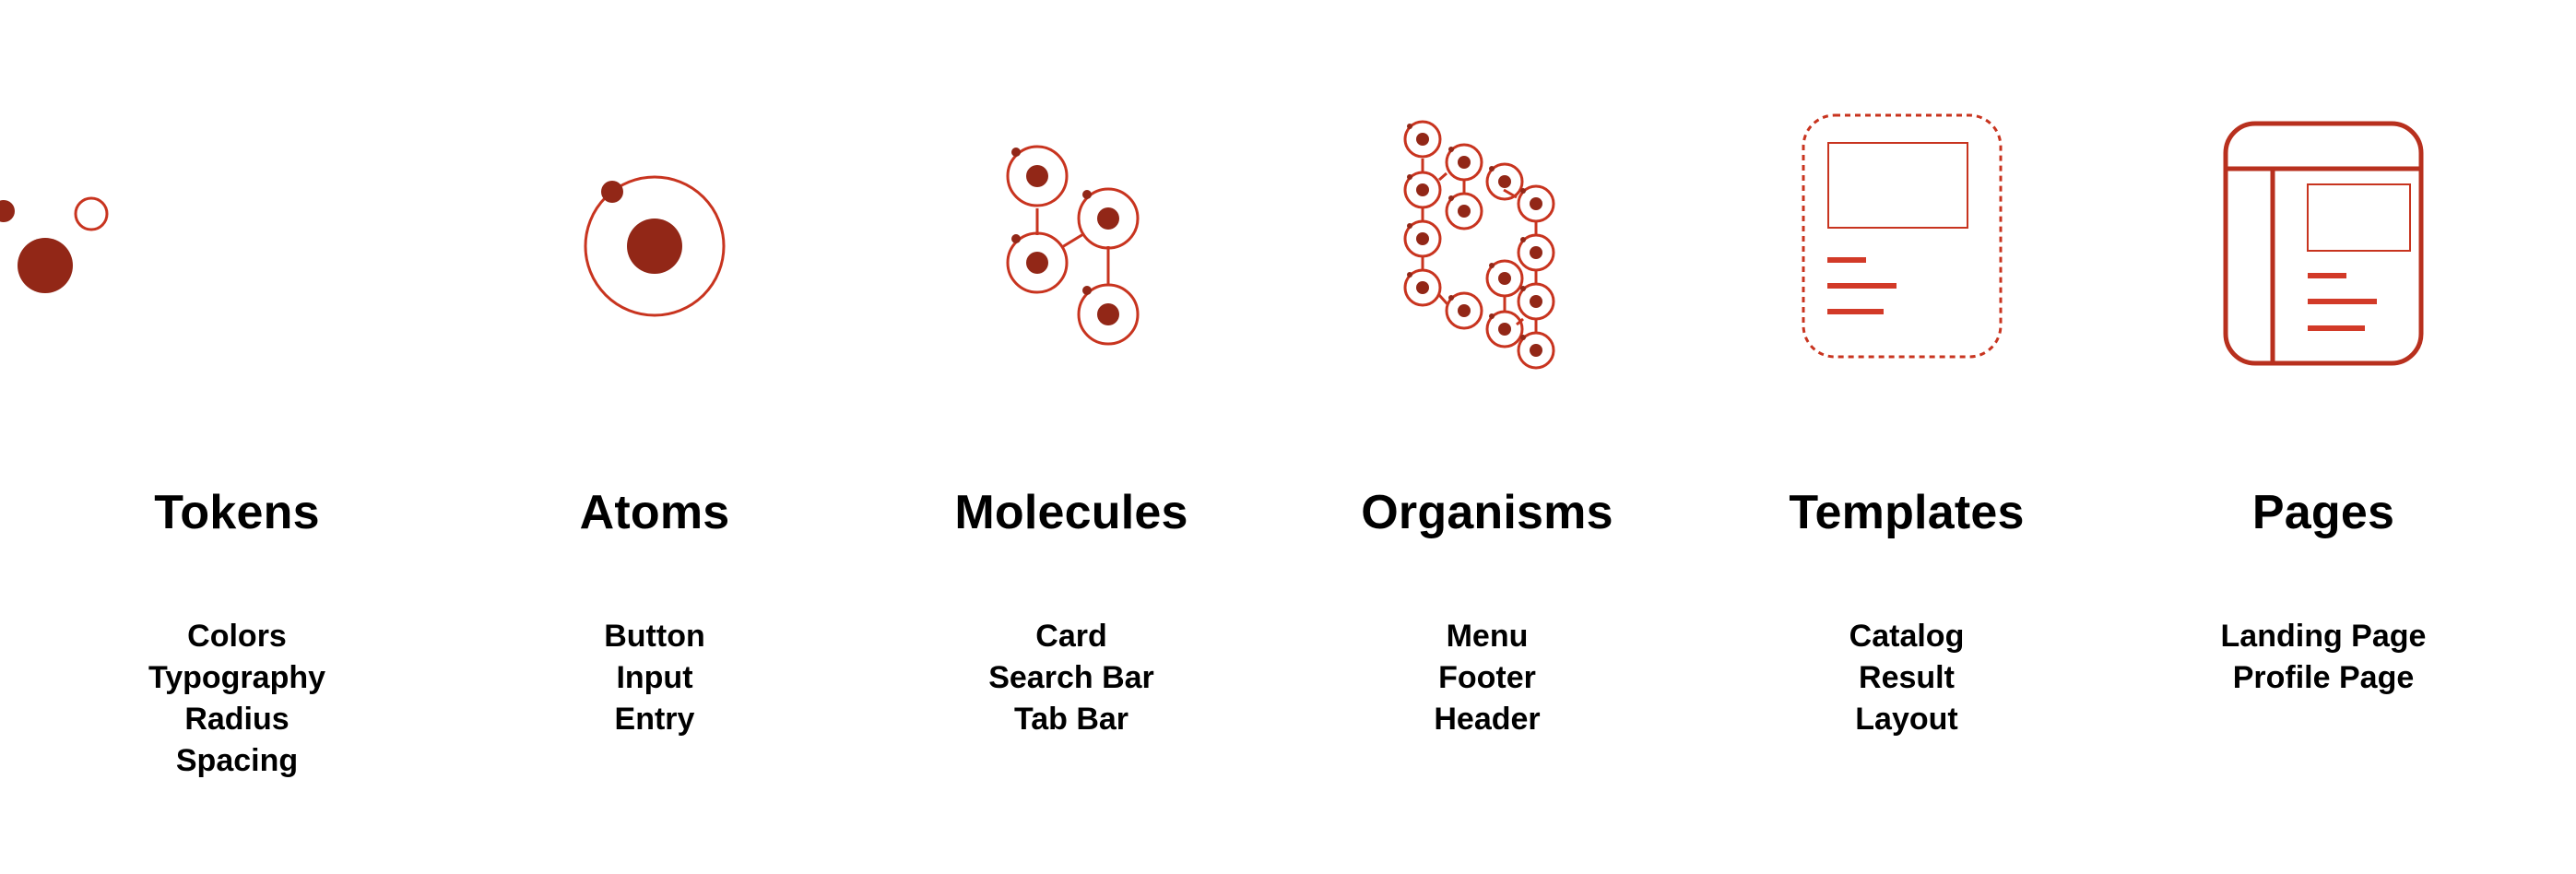  I want to click on list-item: Spacing, so click(237, 760).